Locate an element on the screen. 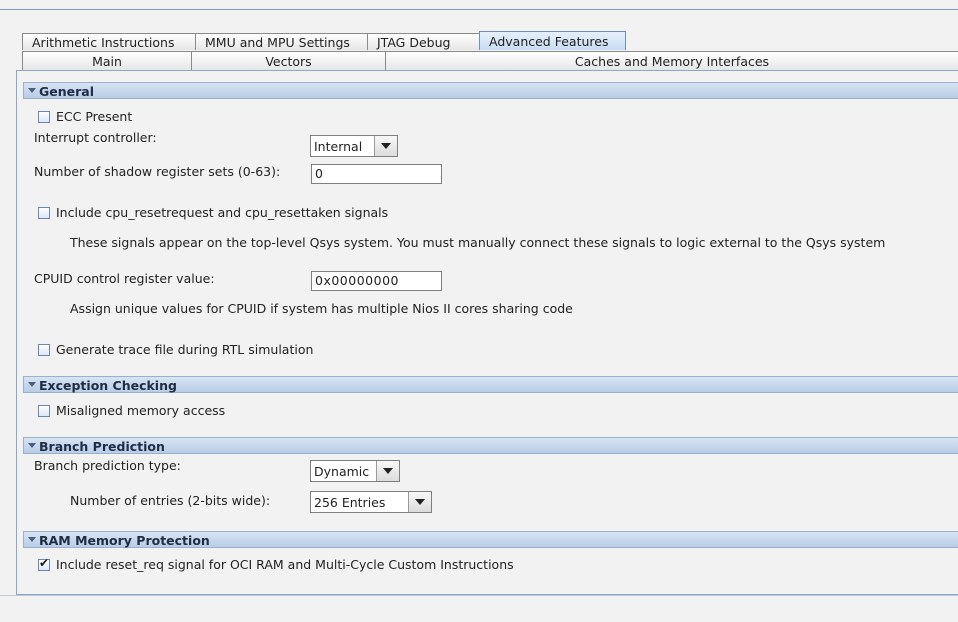 The width and height of the screenshot is (958, 622). tab-main: Main is located at coordinates (107, 60).